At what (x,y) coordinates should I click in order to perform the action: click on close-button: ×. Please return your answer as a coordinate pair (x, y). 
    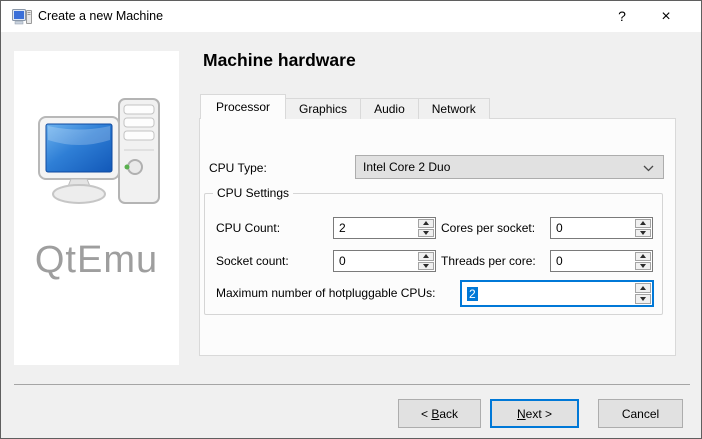
    Looking at the image, I should click on (666, 16).